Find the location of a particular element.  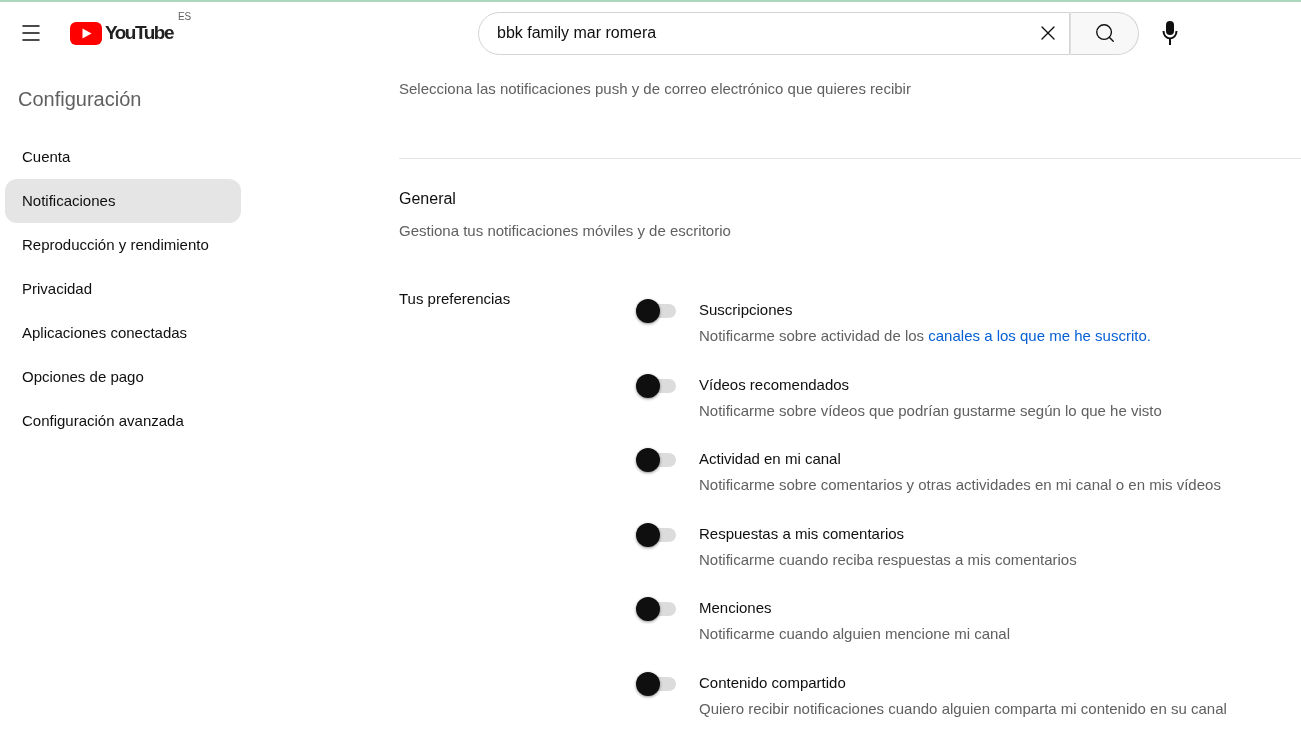

option-description: Quiero recibir notificaciones cuando alguien comparta mi contenido en su canal is located at coordinates (963, 708).